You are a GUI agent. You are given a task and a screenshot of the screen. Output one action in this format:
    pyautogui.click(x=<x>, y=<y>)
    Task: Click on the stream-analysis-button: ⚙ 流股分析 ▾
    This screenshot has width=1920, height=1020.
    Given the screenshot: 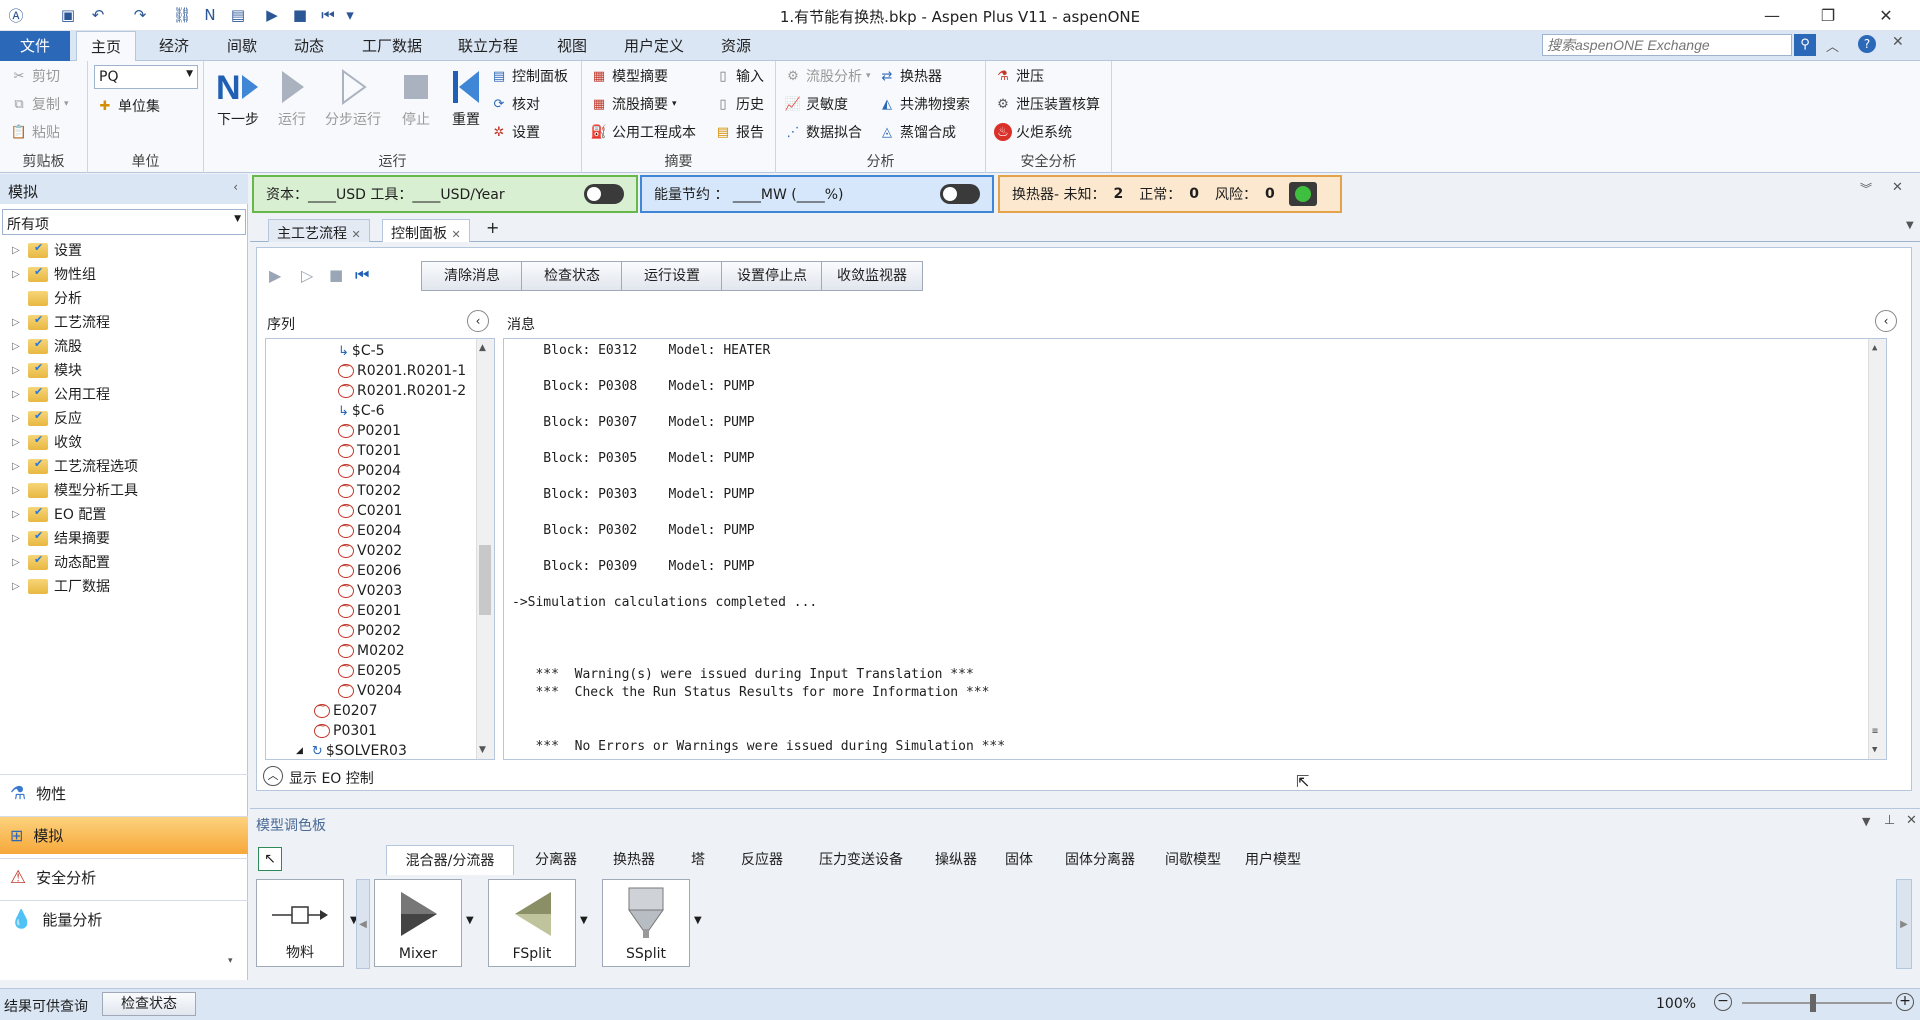 What is the action you would take?
    pyautogui.click(x=827, y=76)
    